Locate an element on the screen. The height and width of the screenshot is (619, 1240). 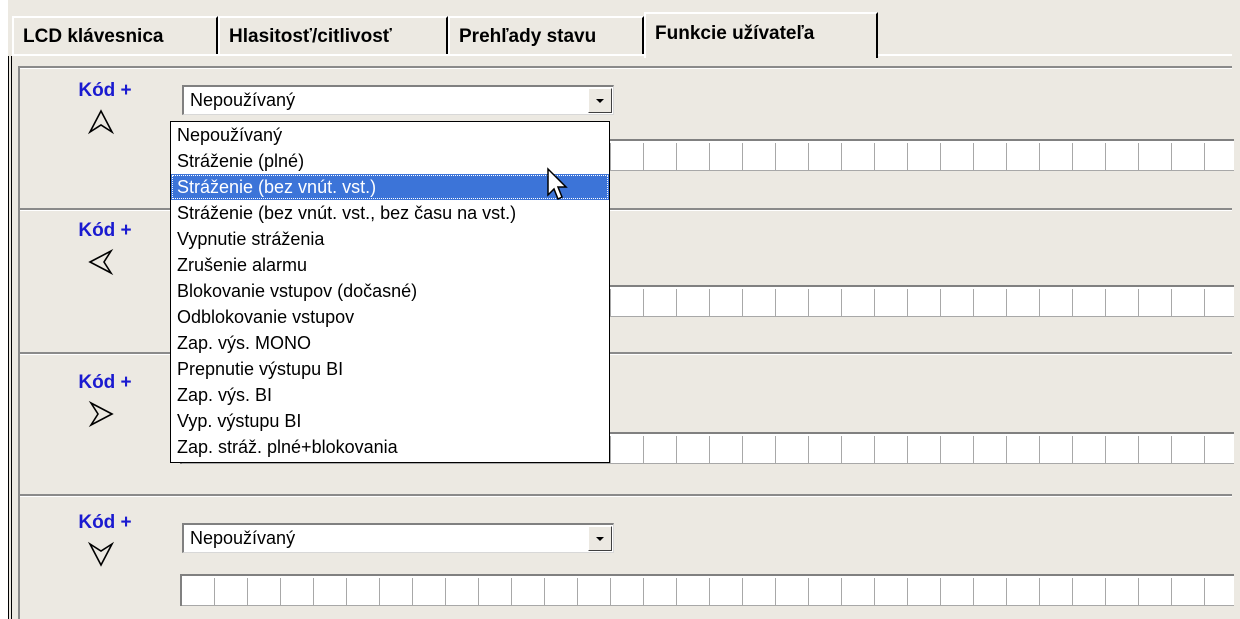
tab-hlasitost-citlivost: Hlasitosť/citlivosť is located at coordinates (333, 35).